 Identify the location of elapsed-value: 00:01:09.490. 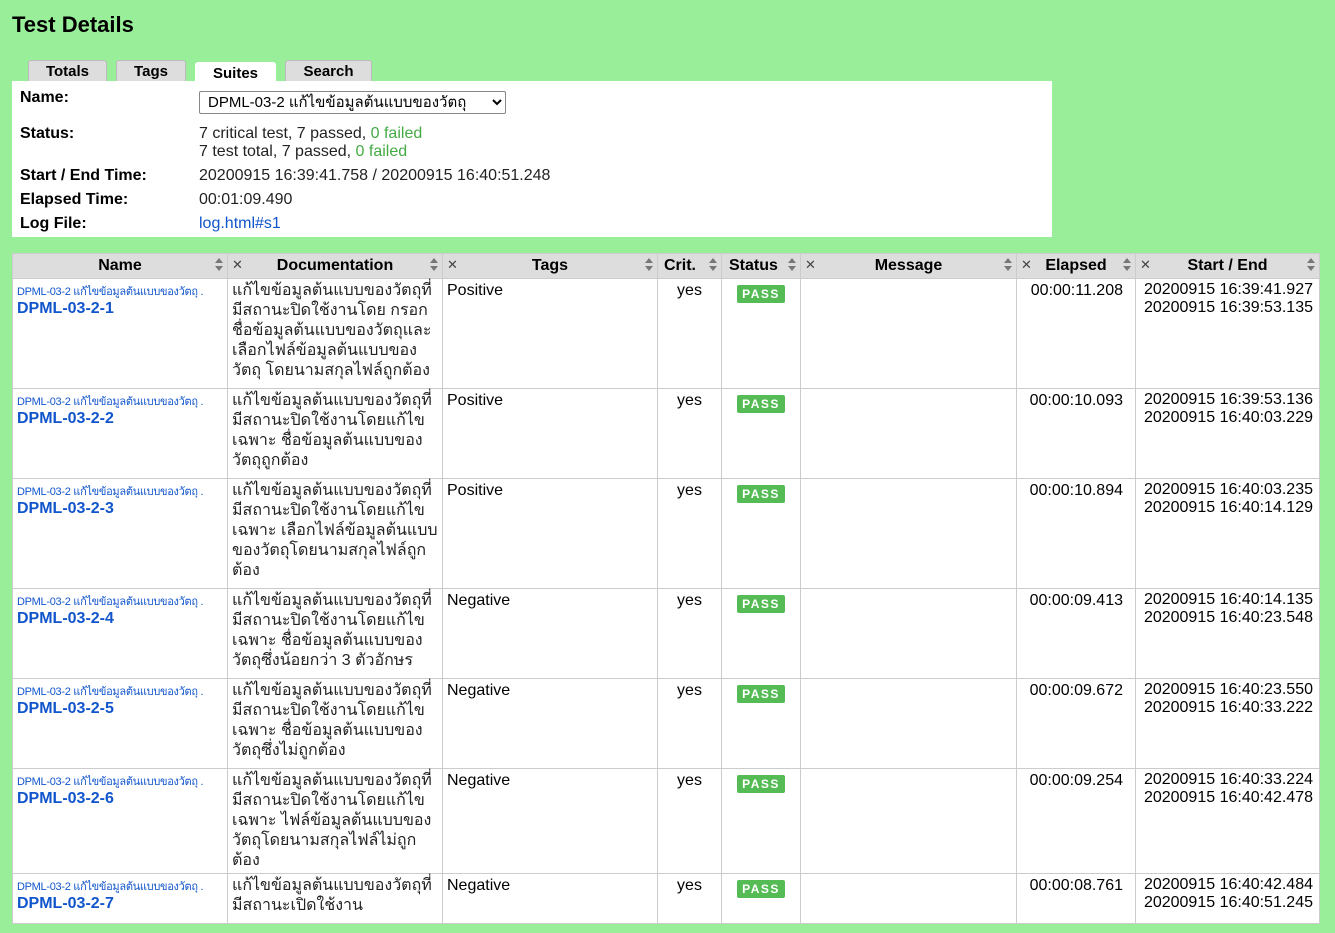
(246, 199).